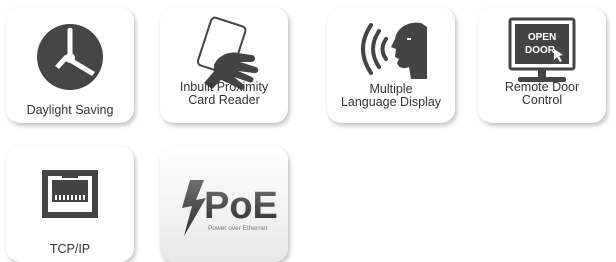 The image size is (616, 262). I want to click on feature-card-multiple-language-display: Multiple Language Display, so click(391, 65).